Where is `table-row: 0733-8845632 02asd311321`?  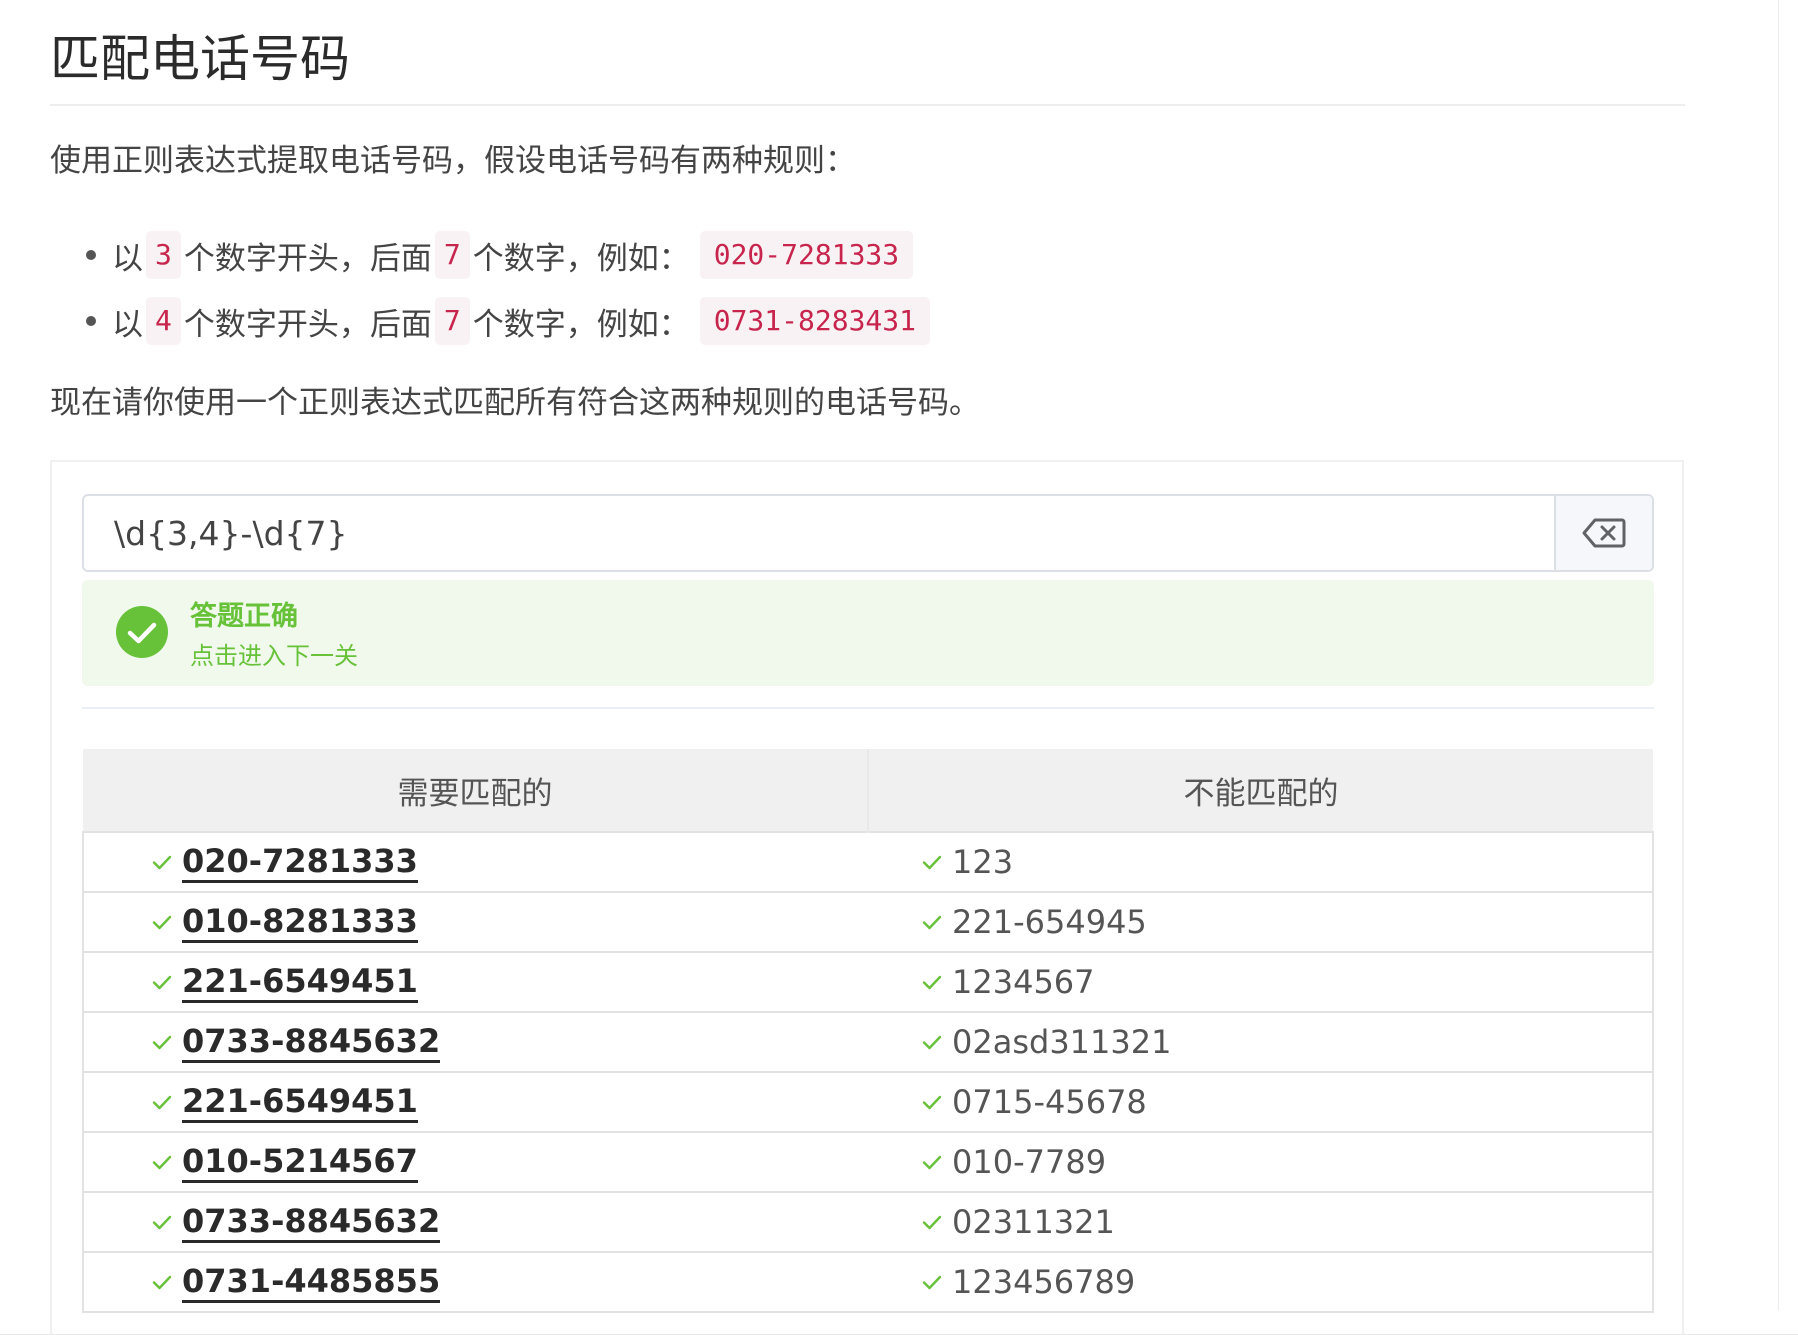 table-row: 0733-8845632 02asd311321 is located at coordinates (868, 1041).